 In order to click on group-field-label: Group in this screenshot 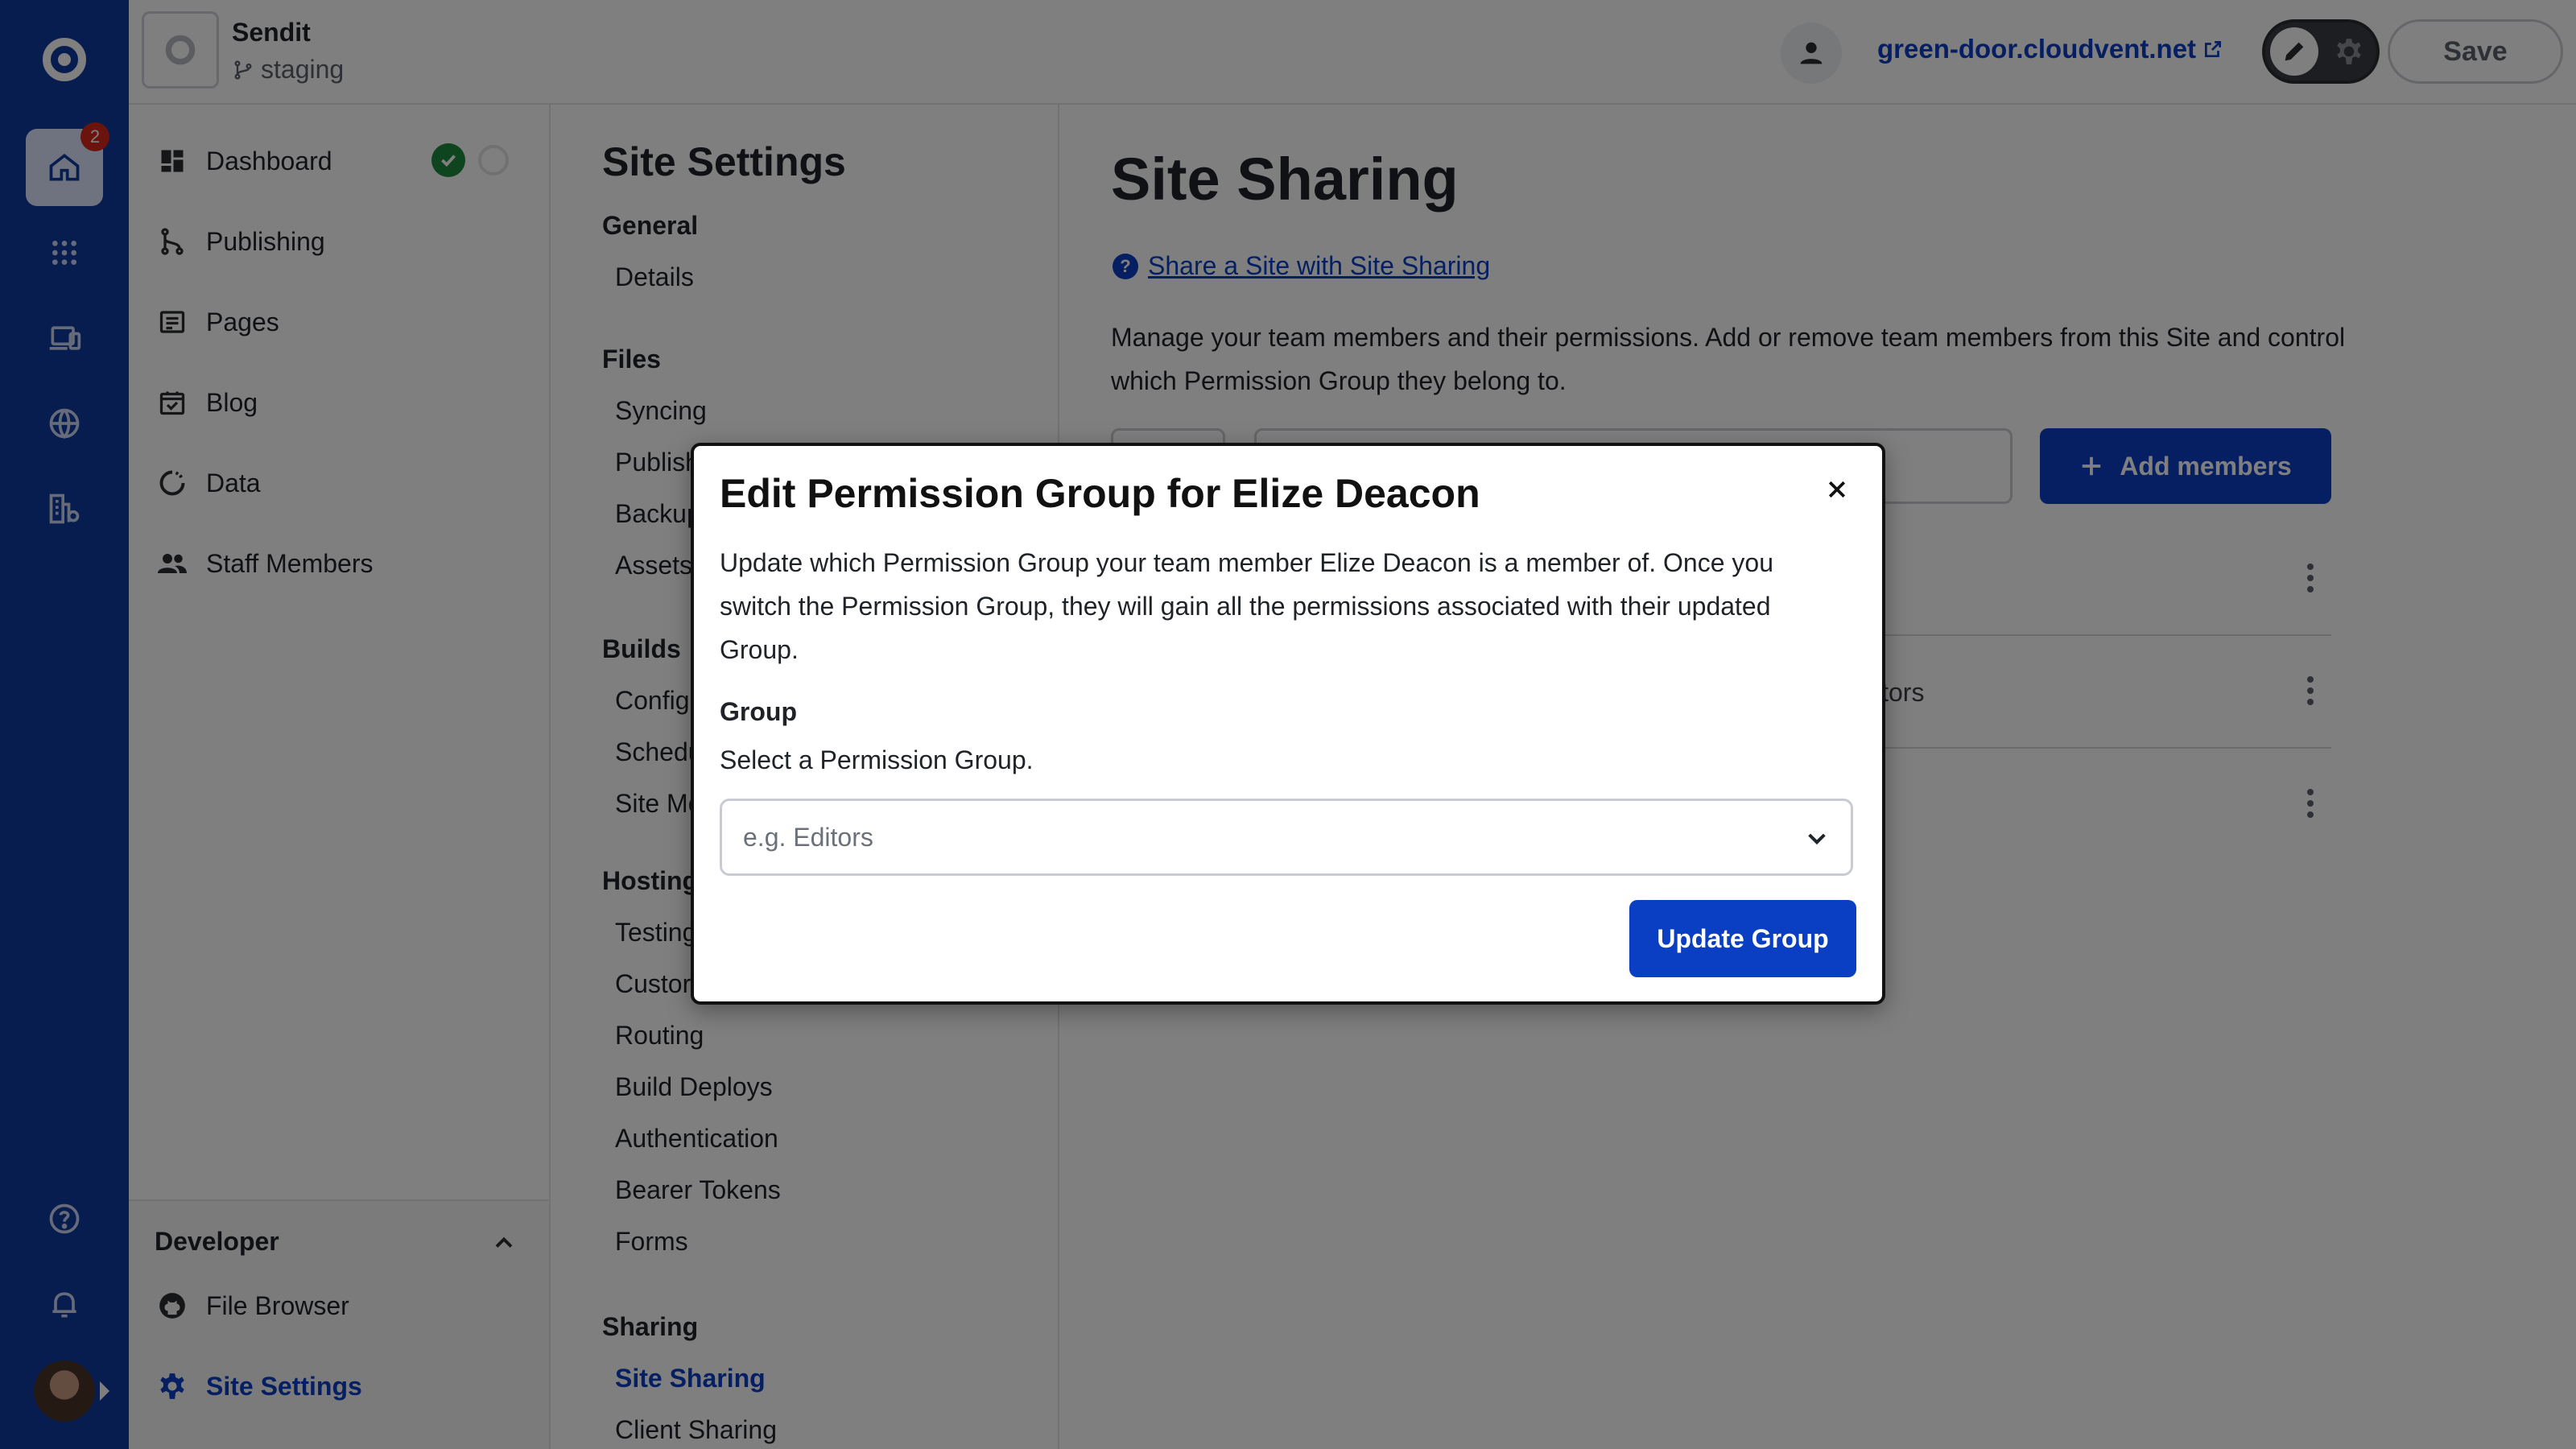, I will do `click(758, 711)`.